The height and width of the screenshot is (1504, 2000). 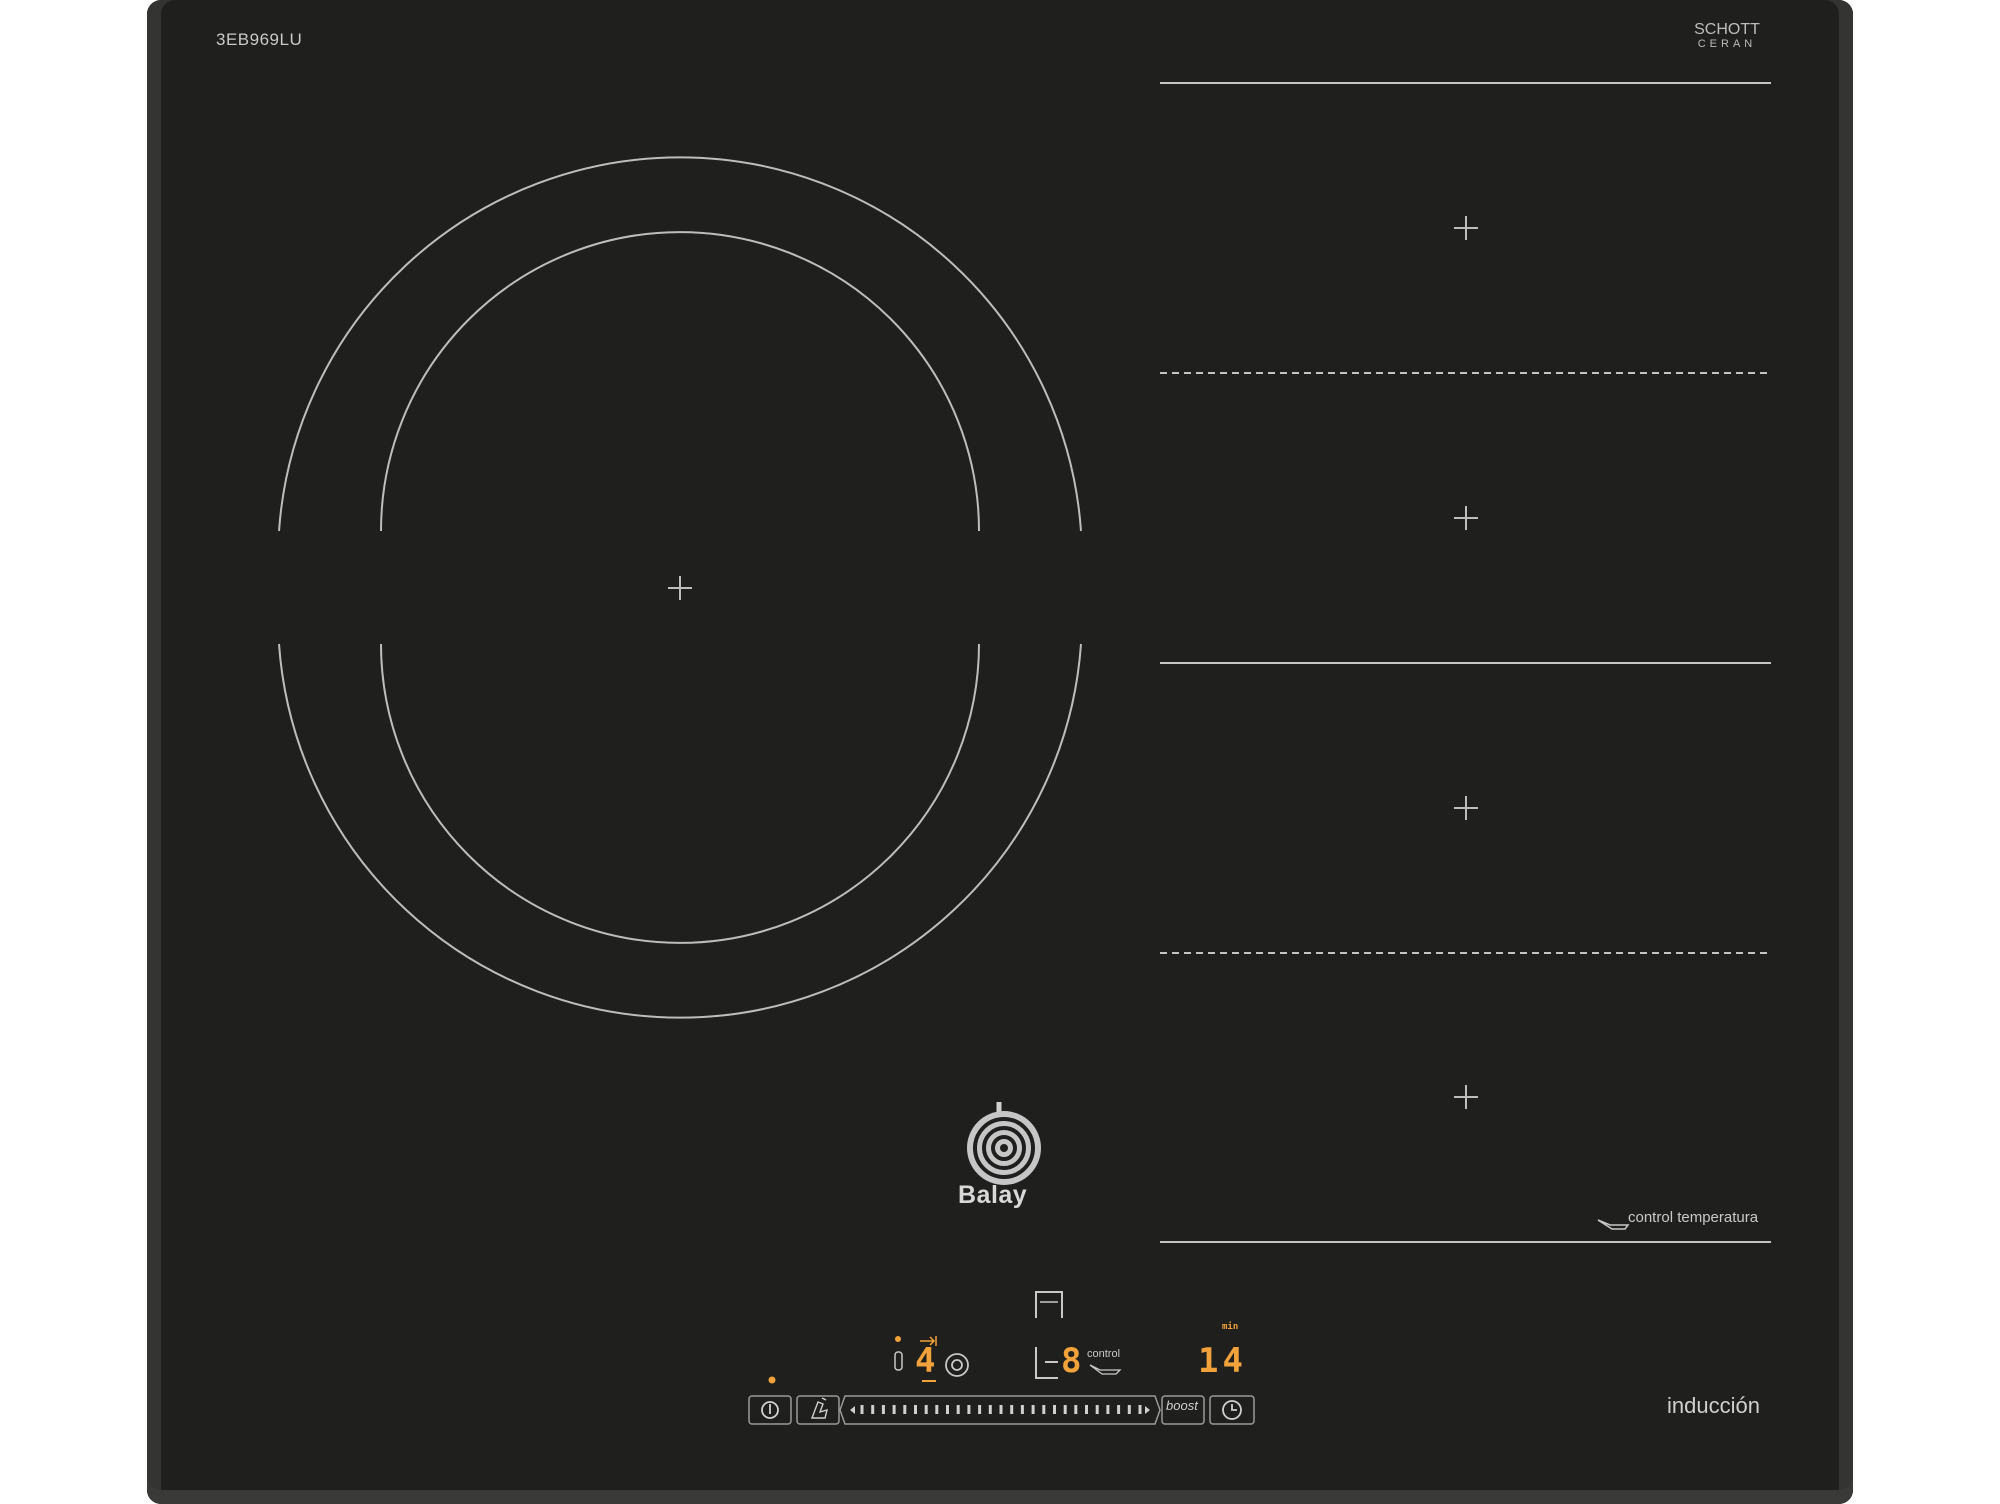 What do you see at coordinates (680, 793) in the screenshot?
I see `inner-ring-bottom` at bounding box center [680, 793].